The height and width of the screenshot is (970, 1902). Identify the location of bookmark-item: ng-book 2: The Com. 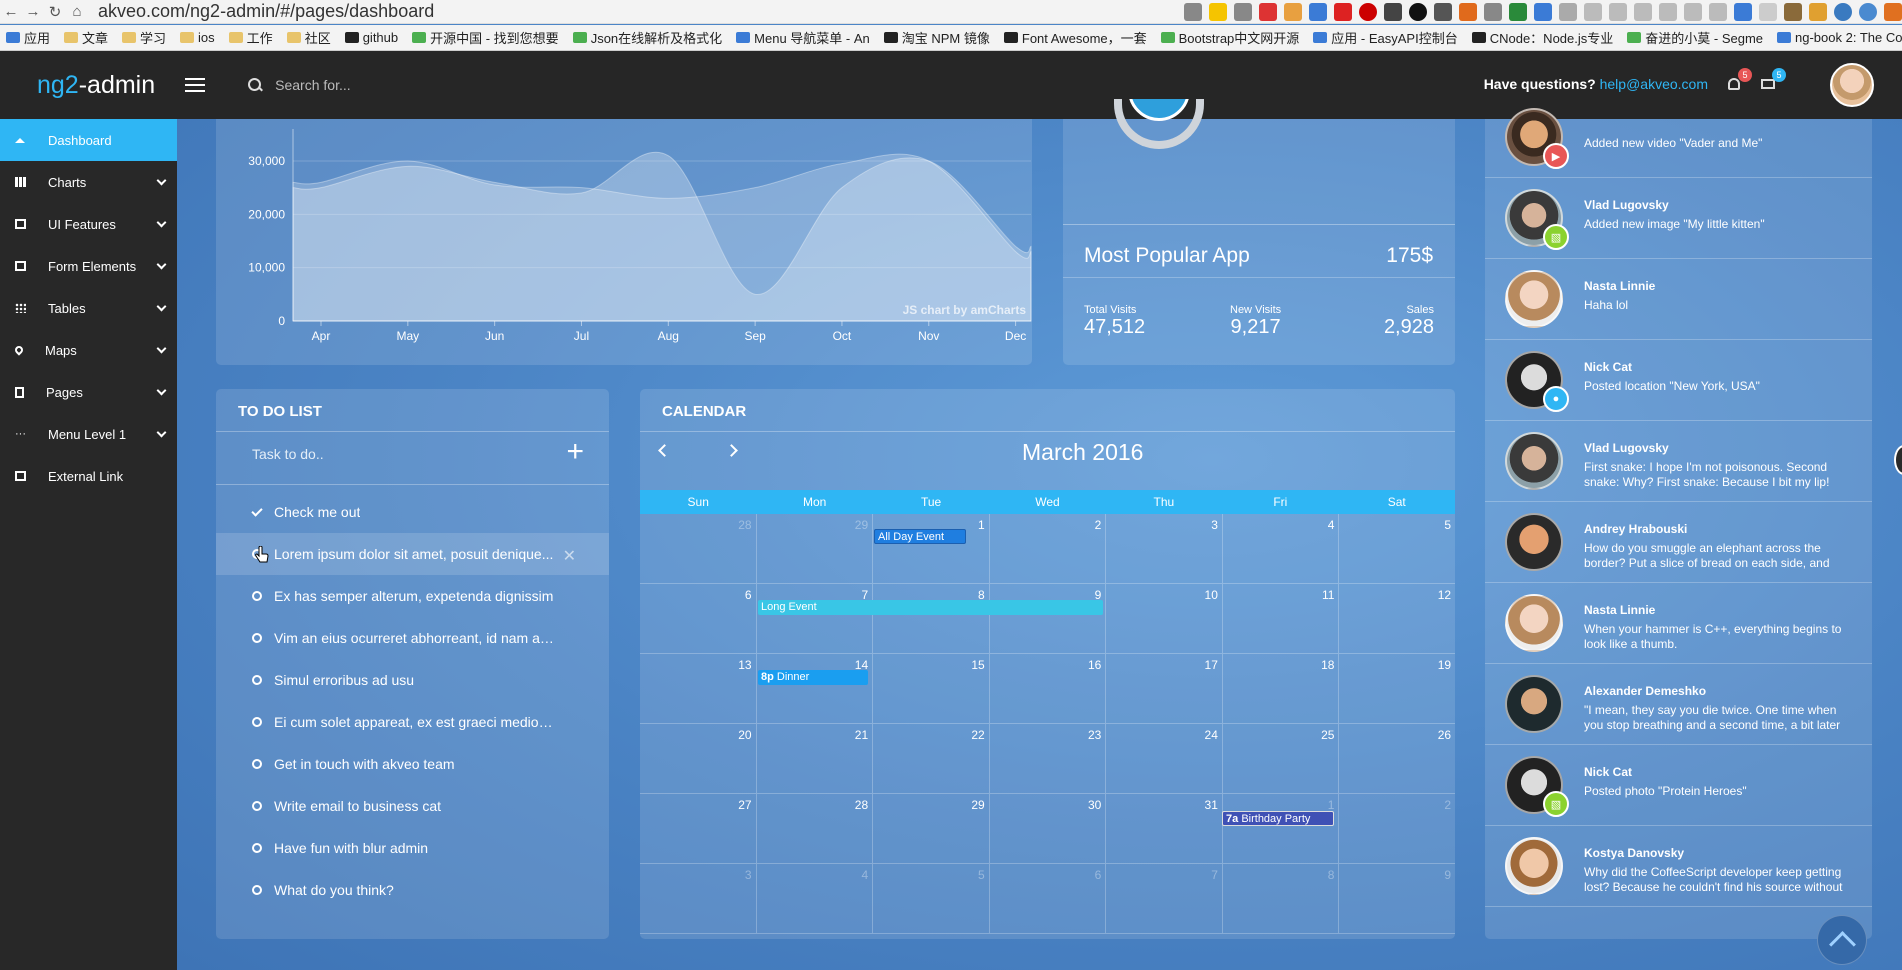
(1839, 37).